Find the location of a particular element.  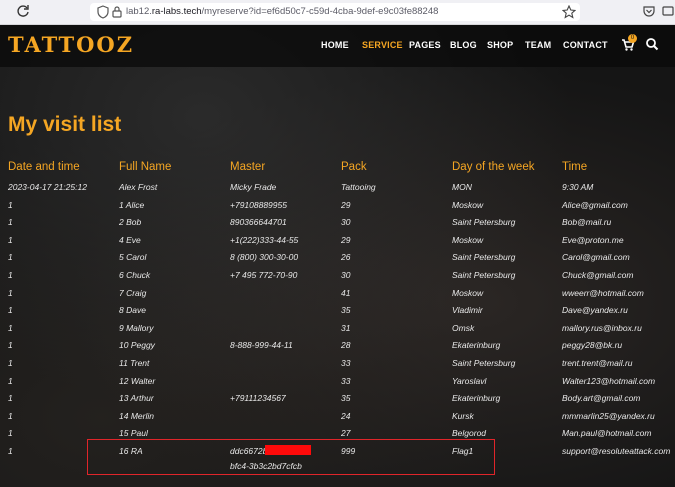

table-cell: Body.art@gmail.com is located at coordinates (601, 398).